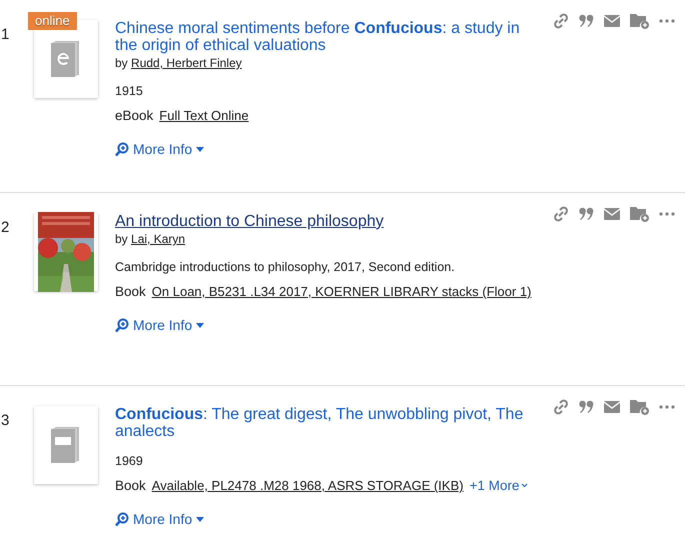 The width and height of the screenshot is (685, 556). I want to click on result-title: An introduction to Chinese philosophy, so click(249, 221).